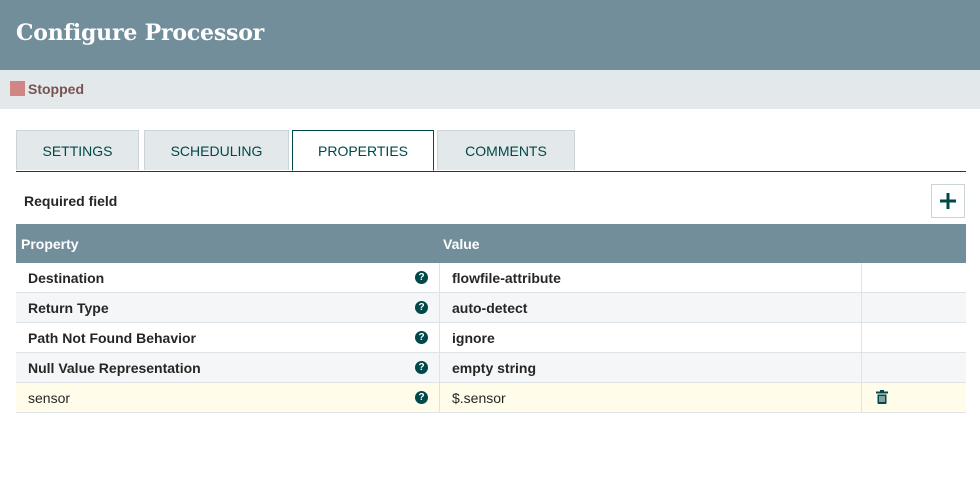 The height and width of the screenshot is (488, 980). Describe the element at coordinates (17, 88) in the screenshot. I see `stopped-icon` at that location.